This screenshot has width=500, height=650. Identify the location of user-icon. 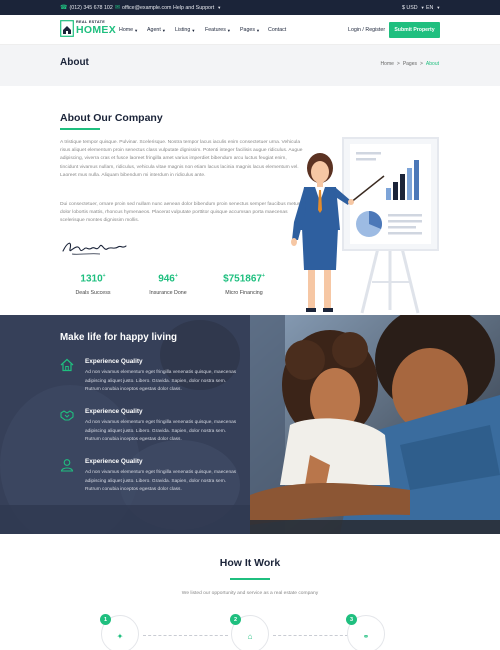
(67, 465).